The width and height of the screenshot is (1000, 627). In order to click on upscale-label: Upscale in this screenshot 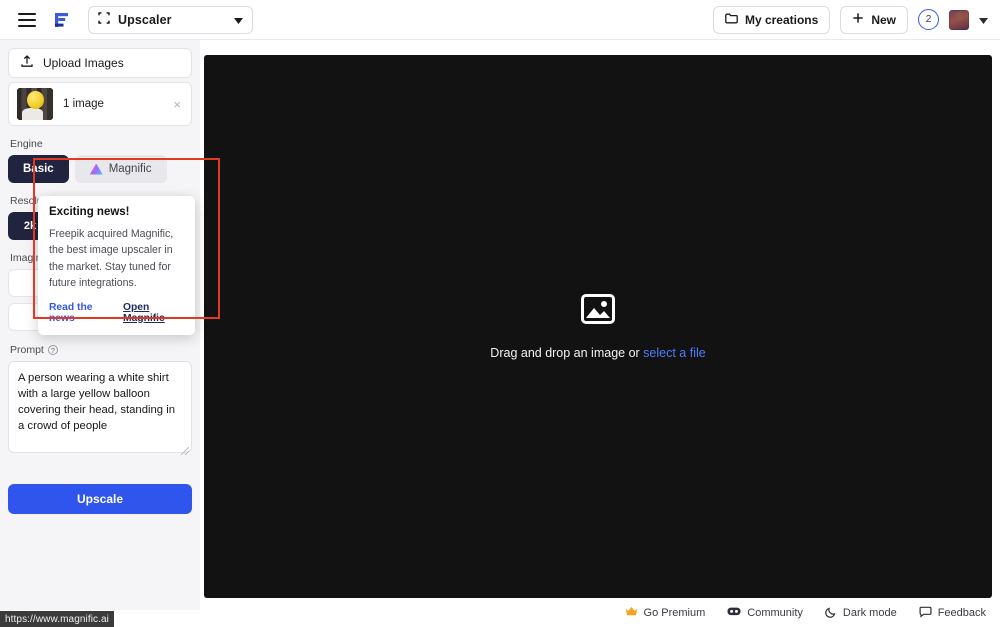, I will do `click(100, 499)`.